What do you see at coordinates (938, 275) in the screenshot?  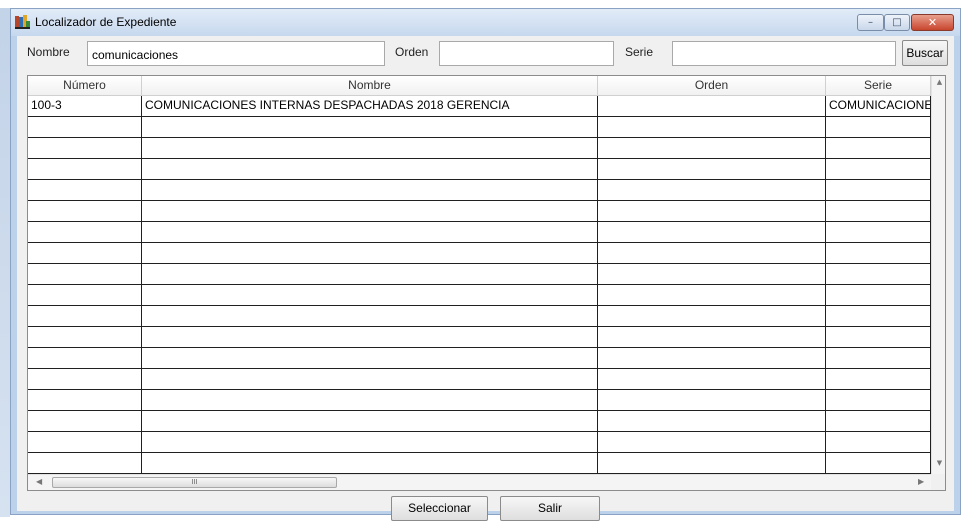 I see `vertical-scrollbar: ▲ ▼` at bounding box center [938, 275].